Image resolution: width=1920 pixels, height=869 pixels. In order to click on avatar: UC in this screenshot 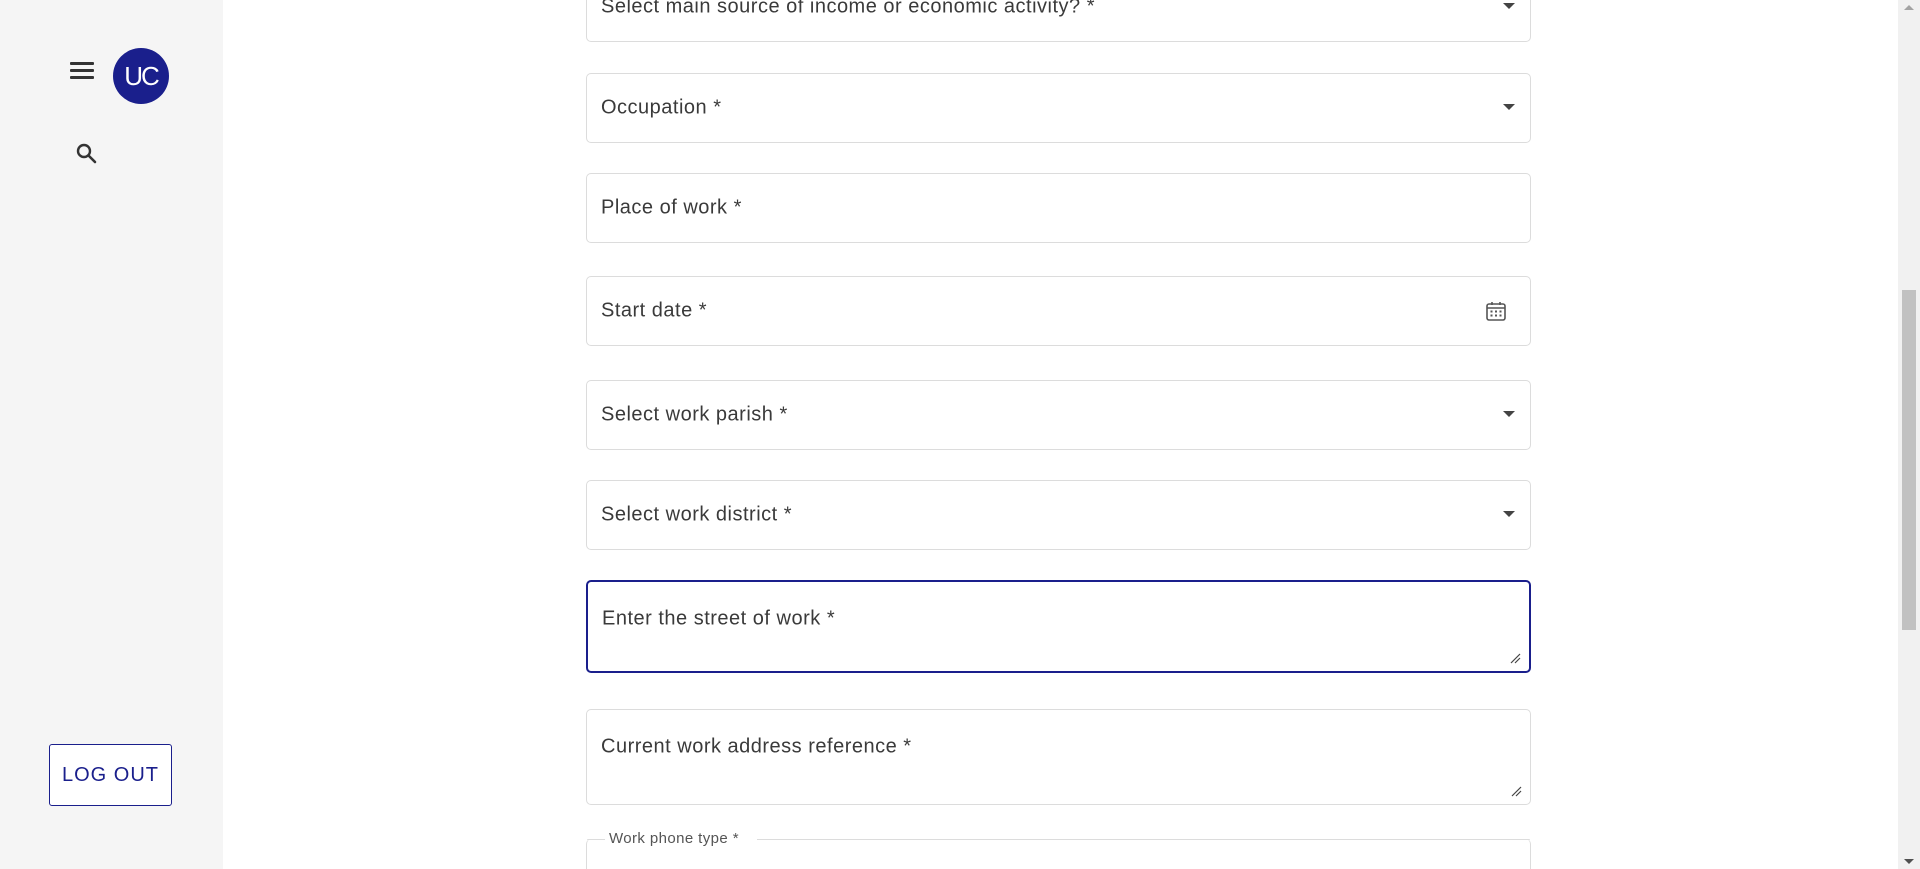, I will do `click(141, 76)`.